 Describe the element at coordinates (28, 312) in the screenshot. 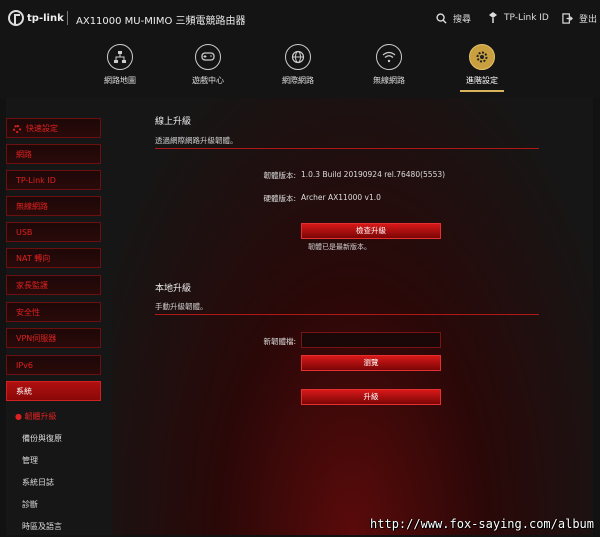

I see `sidebar-item-label: 安全性` at that location.